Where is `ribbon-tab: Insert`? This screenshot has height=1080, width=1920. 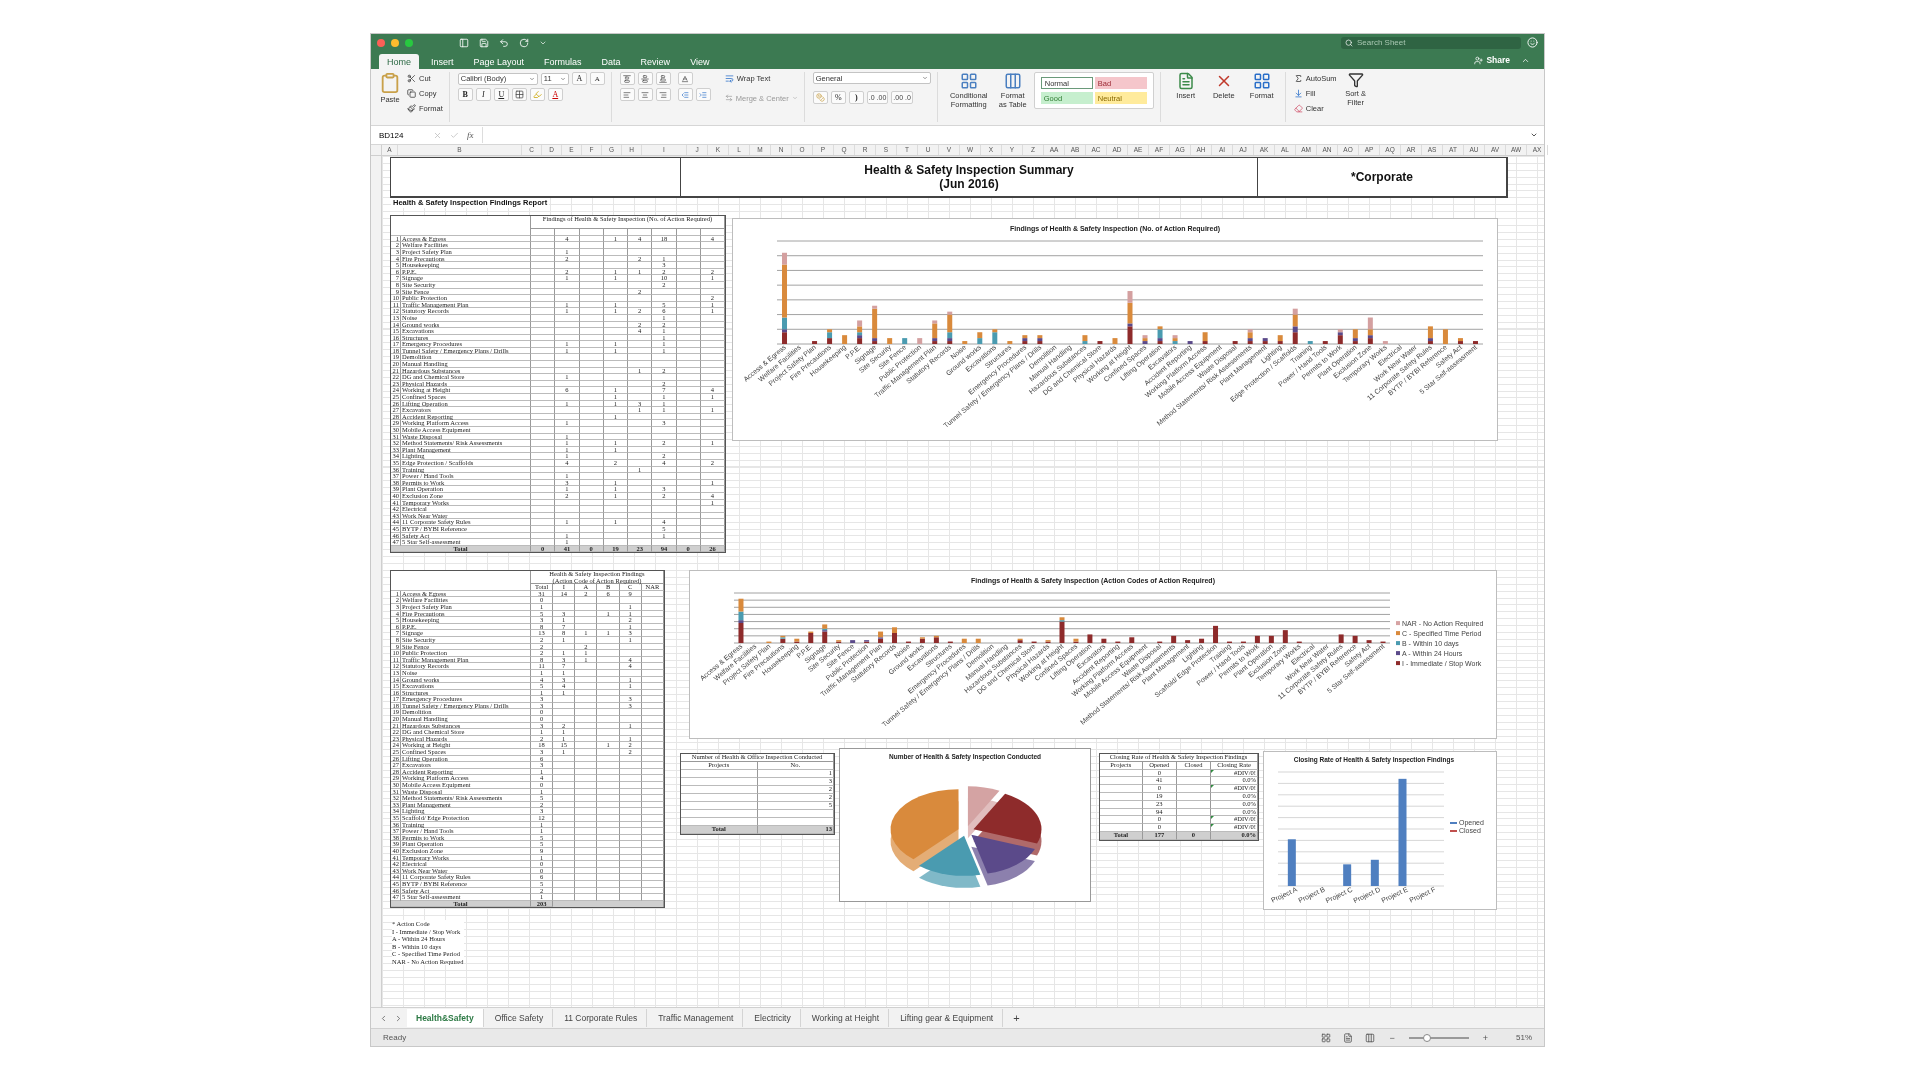 ribbon-tab: Insert is located at coordinates (442, 61).